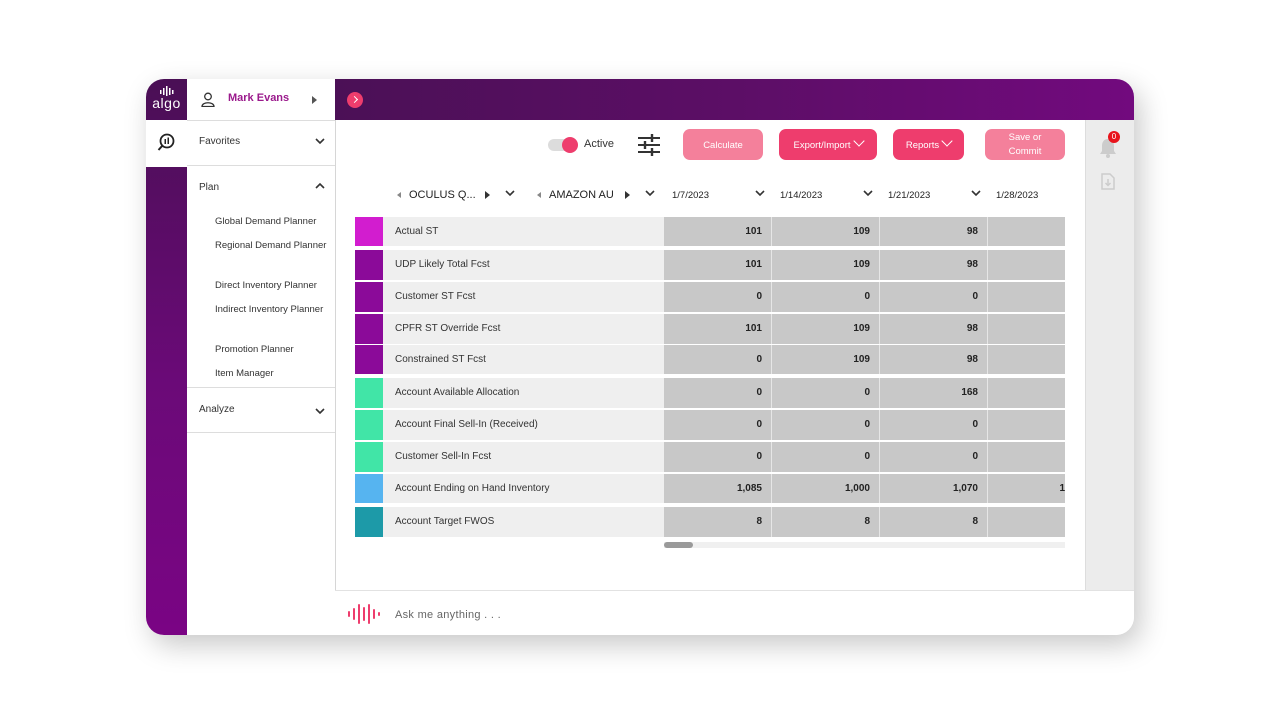 This screenshot has width=1280, height=720. What do you see at coordinates (272, 222) in the screenshot?
I see `nav-item-global-demand-planner: Global Demand Planner` at bounding box center [272, 222].